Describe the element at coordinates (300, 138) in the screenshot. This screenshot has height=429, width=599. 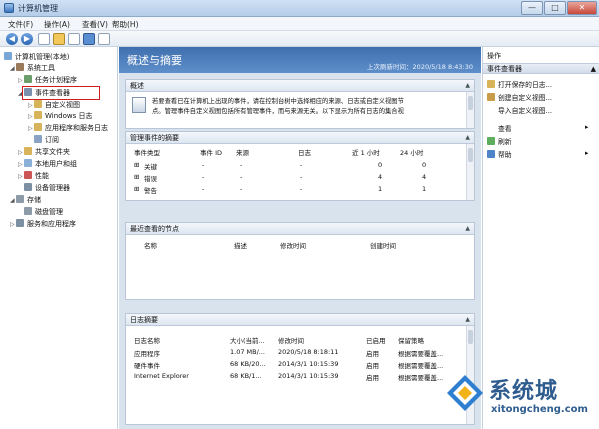
I see `admin-summary-header: 管理事件的摘要 ▲` at that location.